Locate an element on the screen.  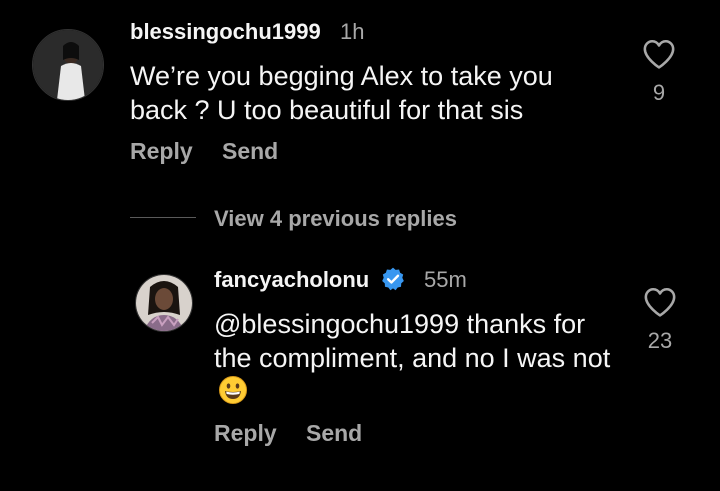
avatar-photo is located at coordinates (68, 65).